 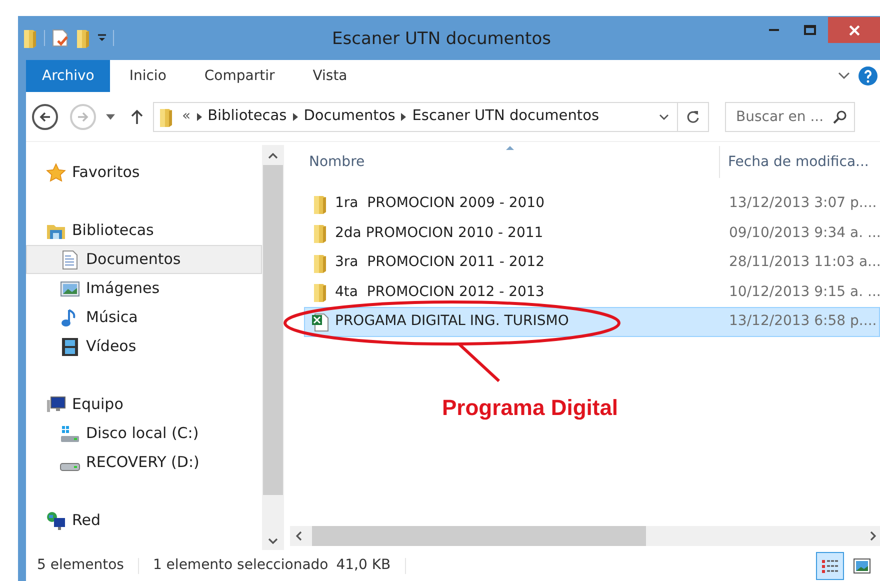 I want to click on scroll-right-icon, so click(x=873, y=536).